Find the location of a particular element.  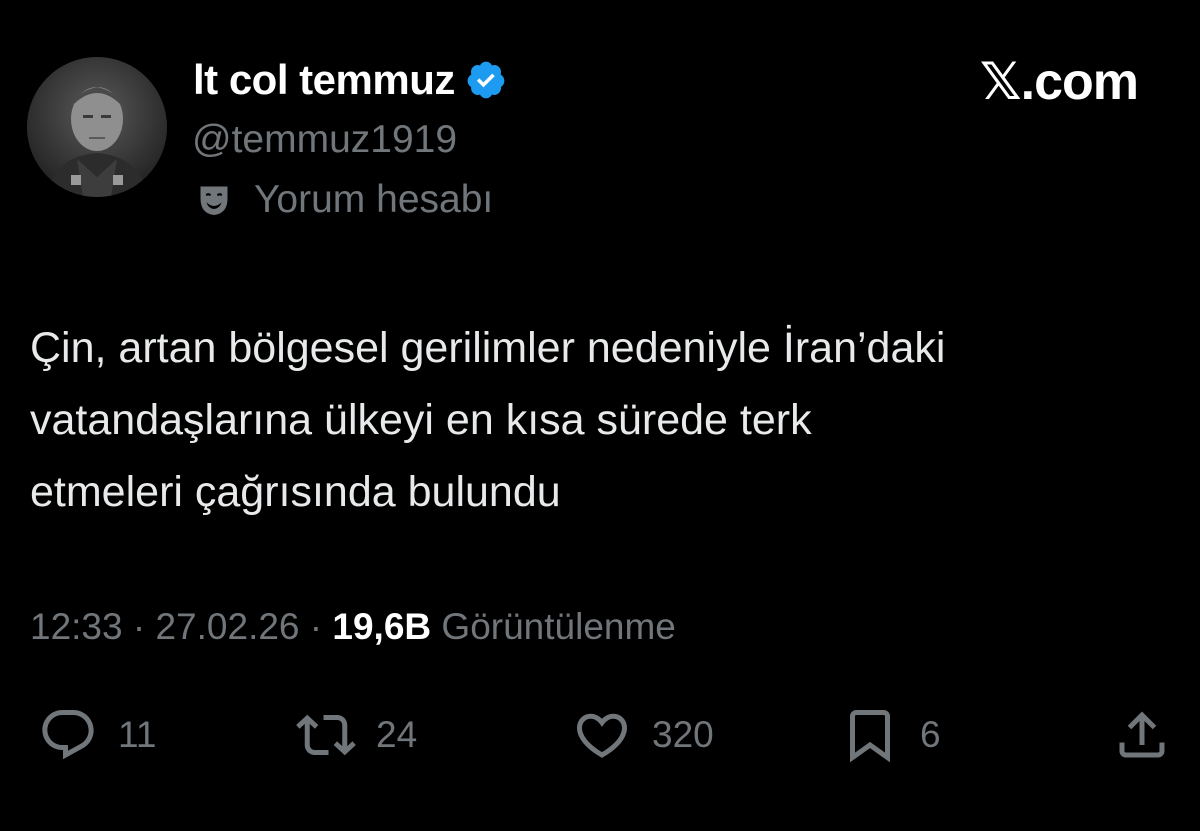

account-label-row: Yorum hesabı is located at coordinates (344, 200).